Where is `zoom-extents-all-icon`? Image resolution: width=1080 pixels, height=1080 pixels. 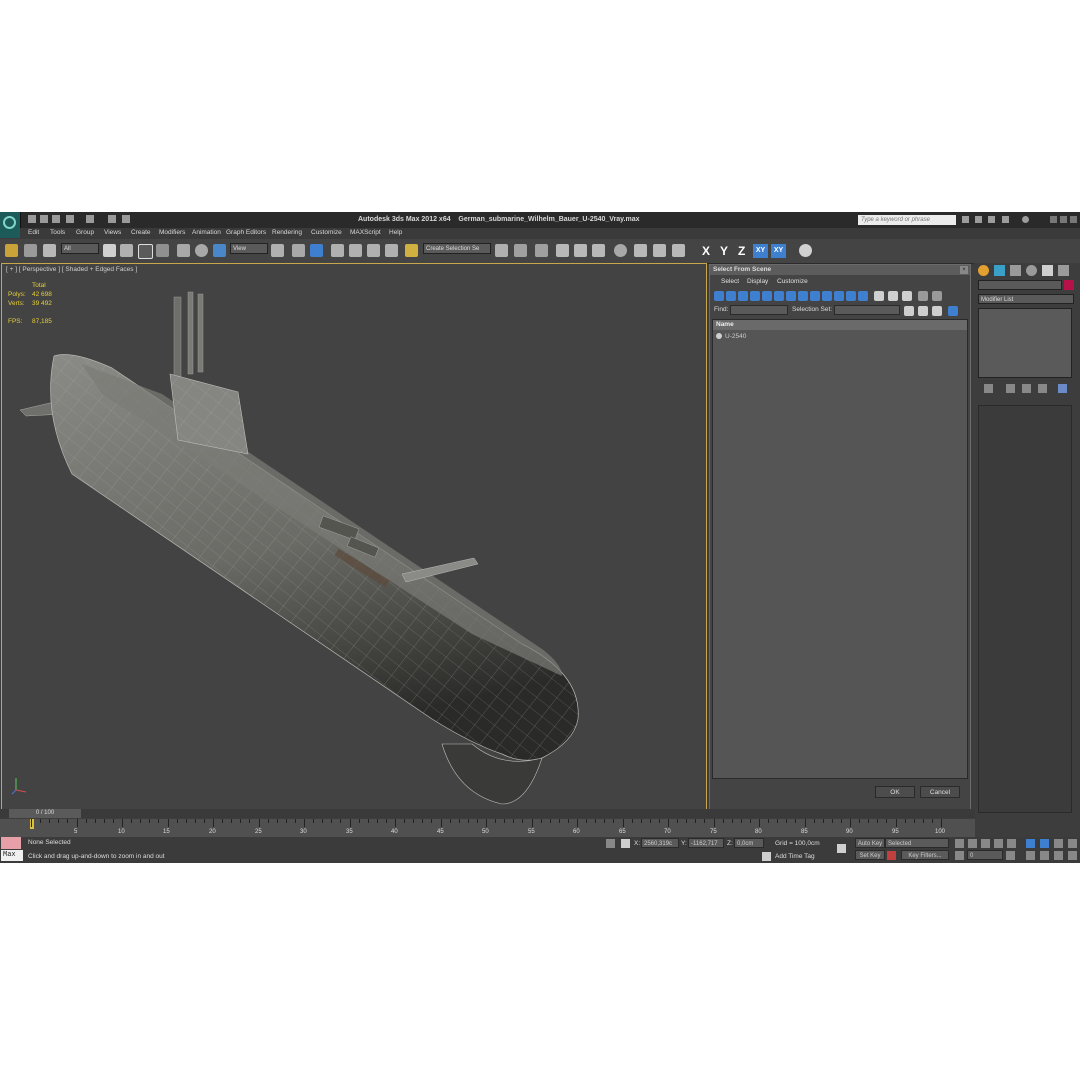 zoom-extents-all-icon is located at coordinates (1072, 843).